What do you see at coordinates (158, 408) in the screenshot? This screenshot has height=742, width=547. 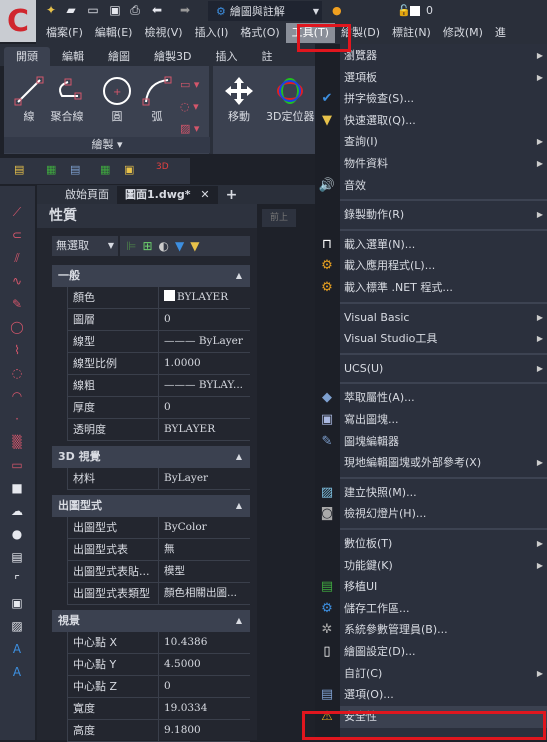 I see `property-row: 厚度 0` at bounding box center [158, 408].